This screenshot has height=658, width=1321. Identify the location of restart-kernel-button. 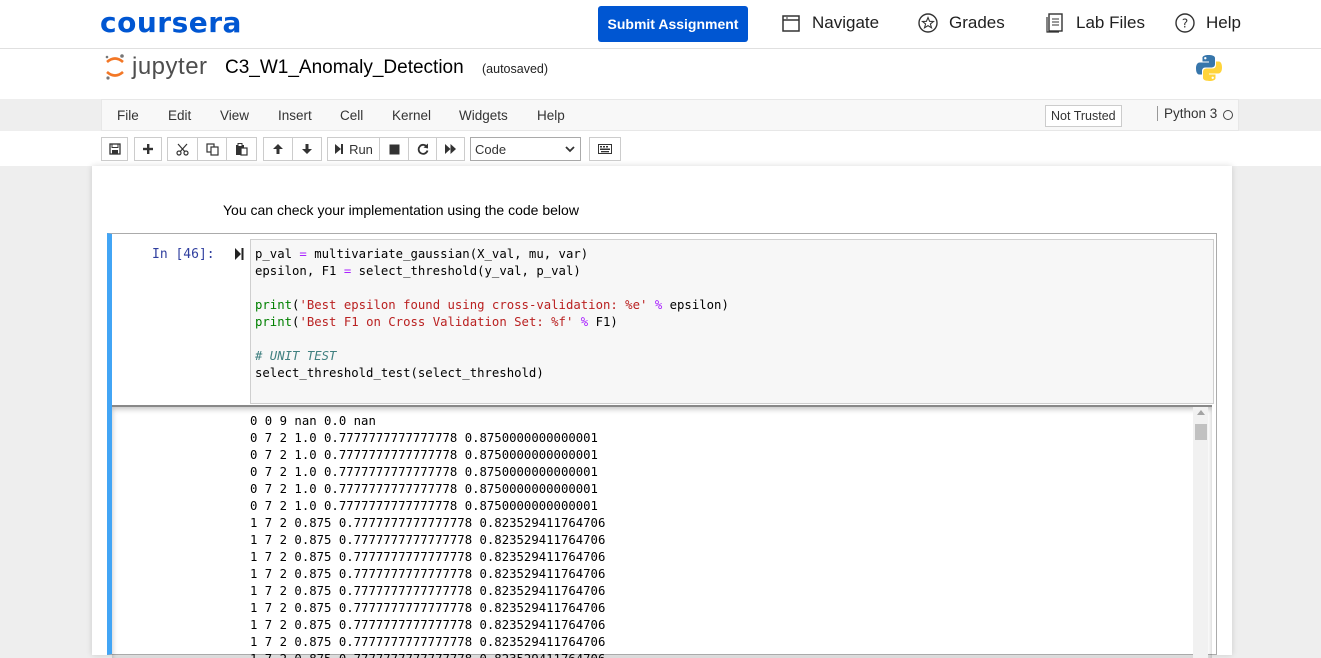
(422, 149).